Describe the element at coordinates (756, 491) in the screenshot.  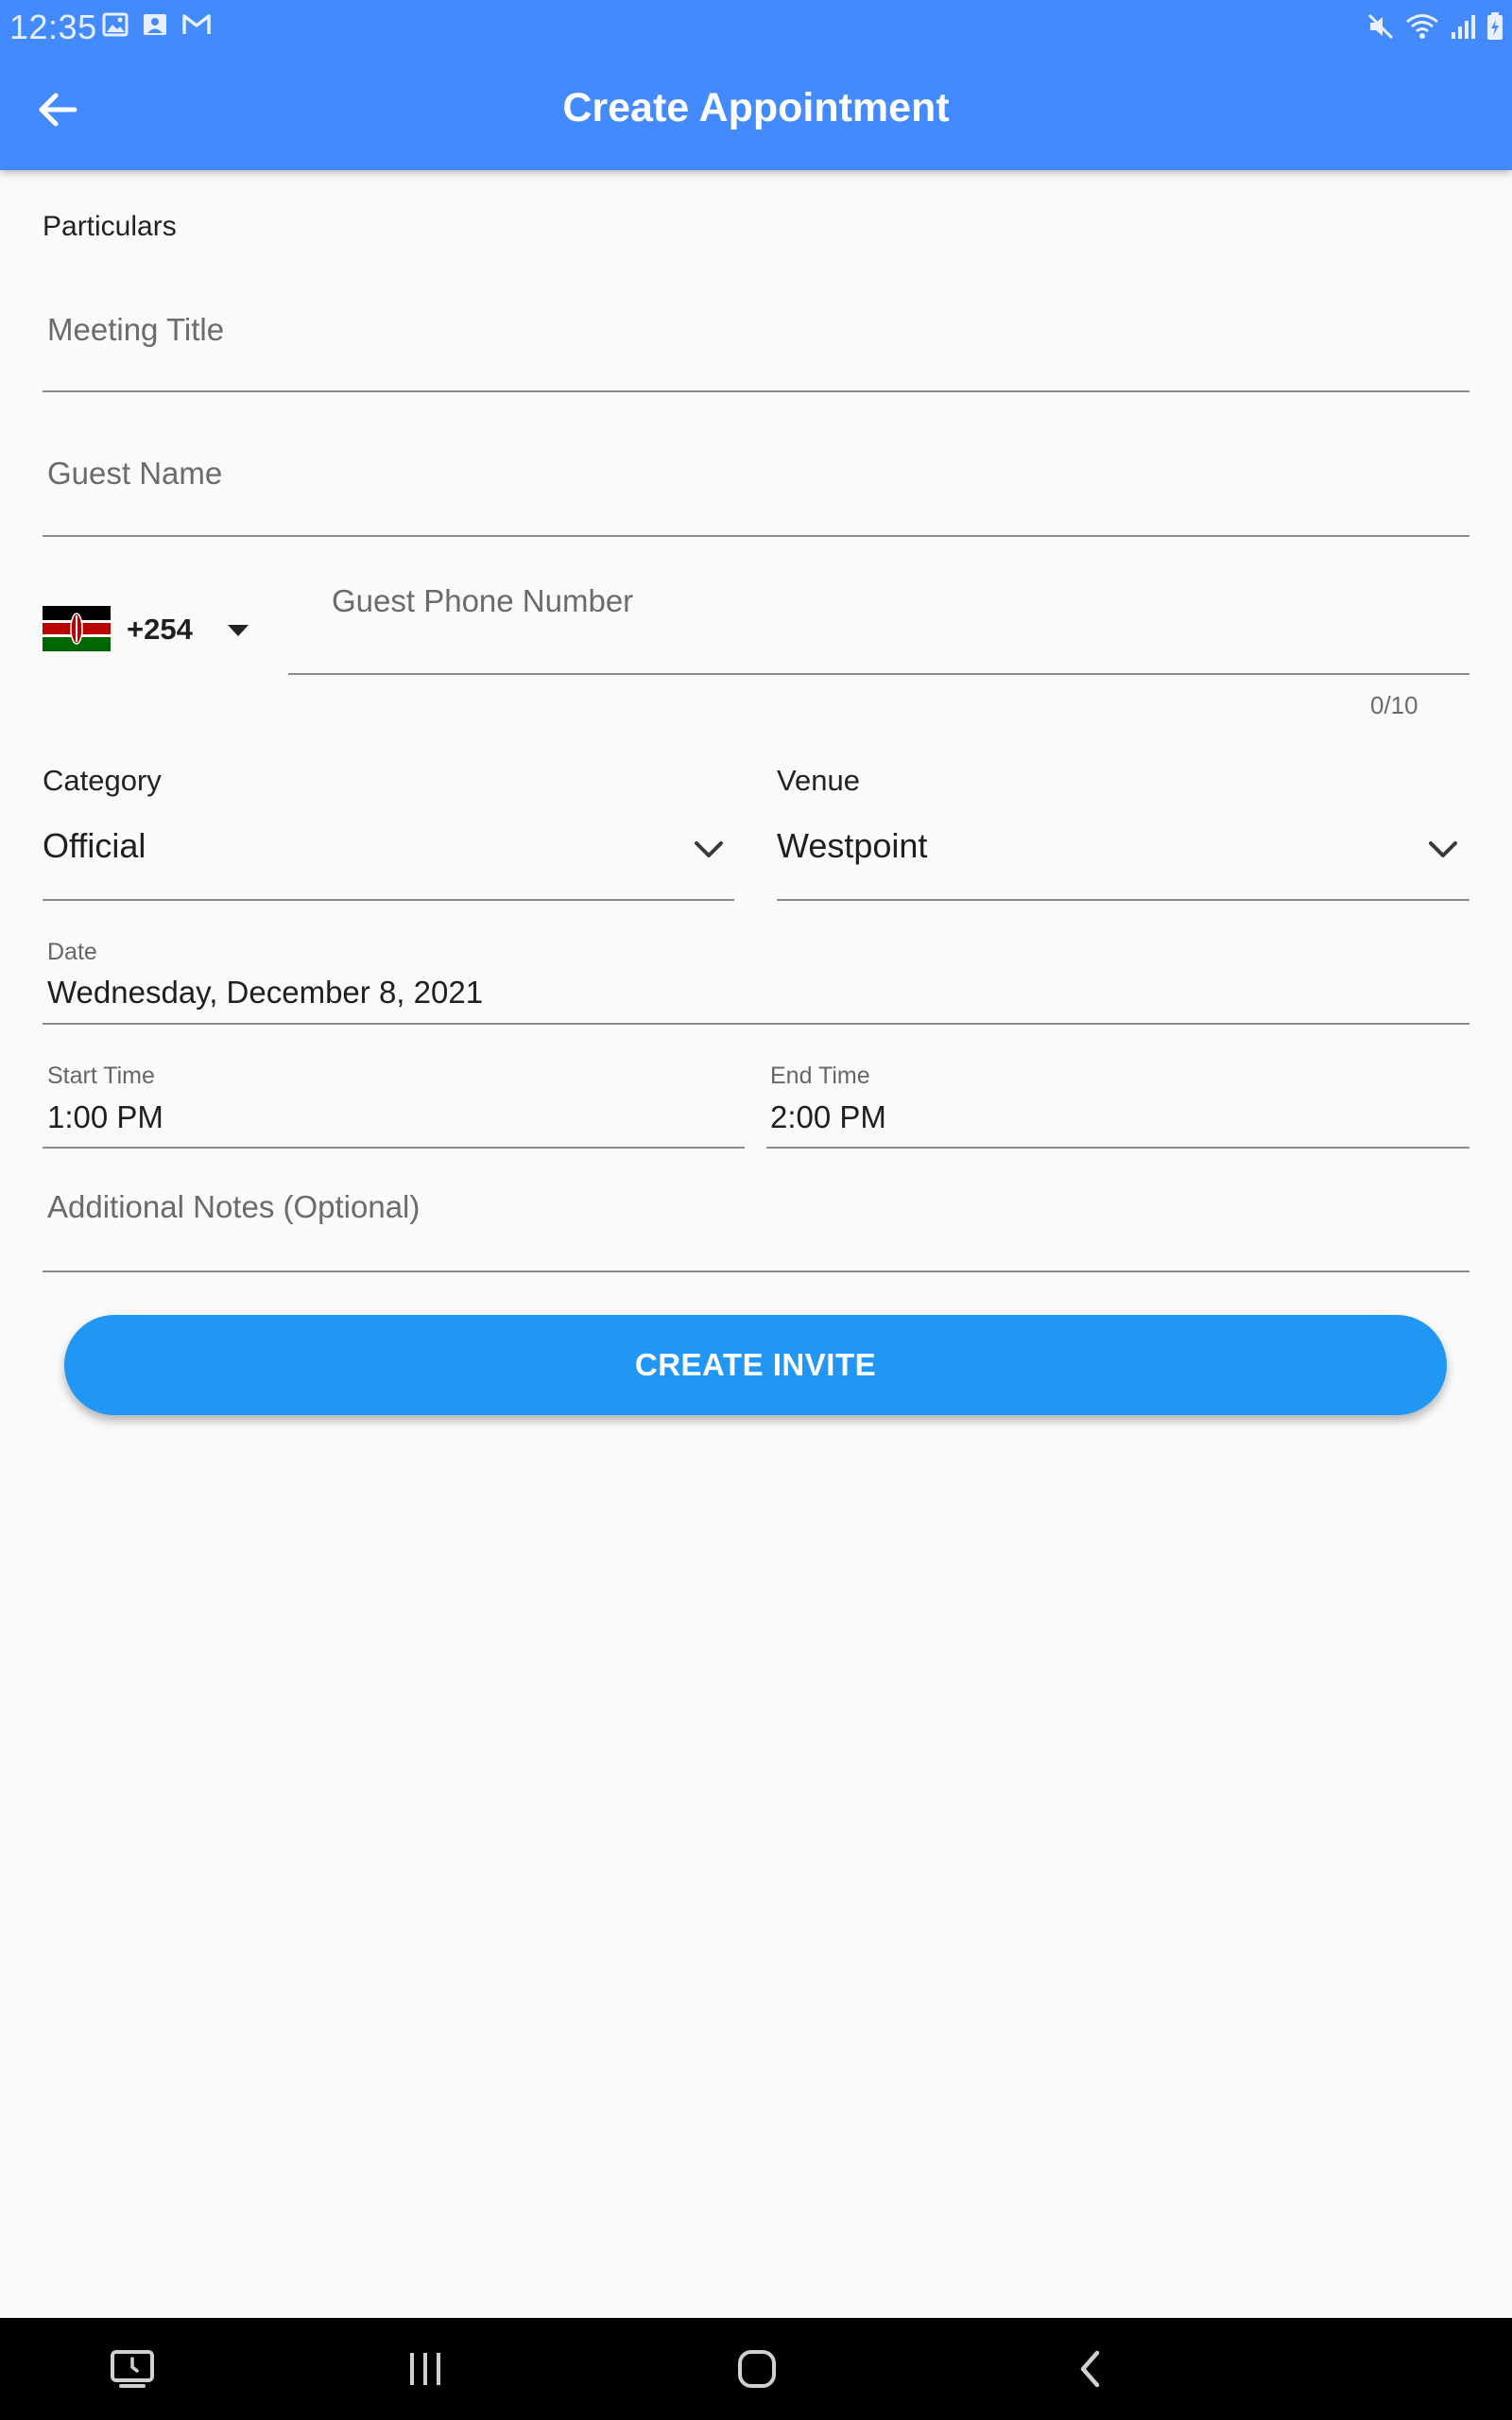
I see `guest-name-field: Guest Name` at that location.